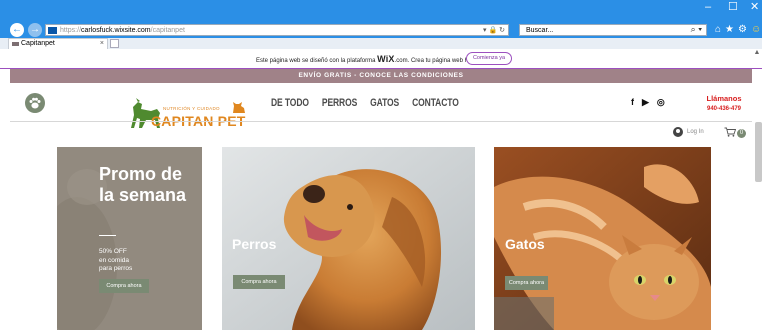  Describe the element at coordinates (381, 43) in the screenshot. I see `browser-tab-strip: Capitanpet ×` at that location.